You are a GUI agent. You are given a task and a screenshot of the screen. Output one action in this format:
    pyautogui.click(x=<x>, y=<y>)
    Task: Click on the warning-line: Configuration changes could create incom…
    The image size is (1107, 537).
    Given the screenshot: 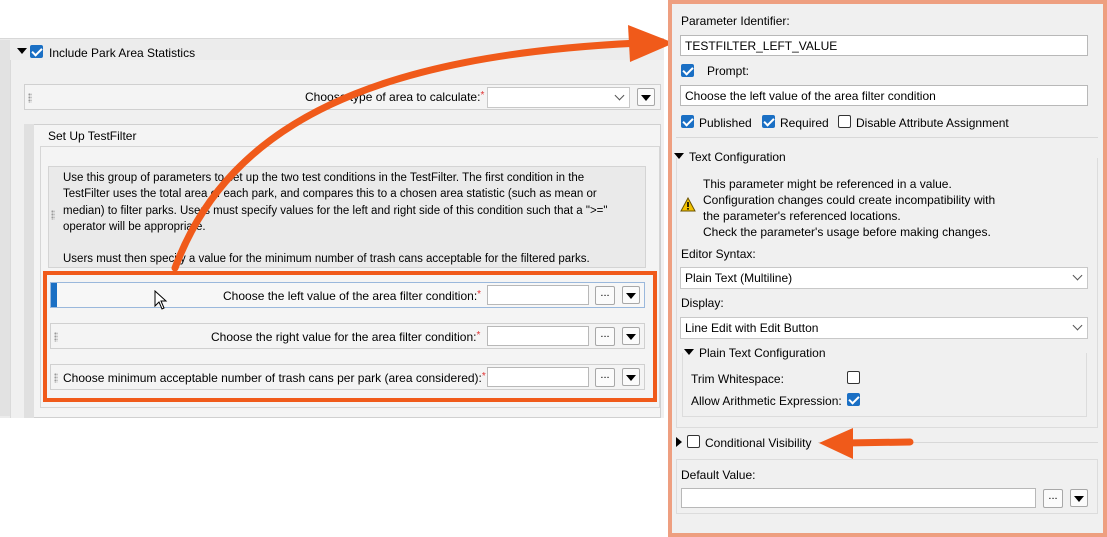 What is the action you would take?
    pyautogui.click(x=849, y=200)
    